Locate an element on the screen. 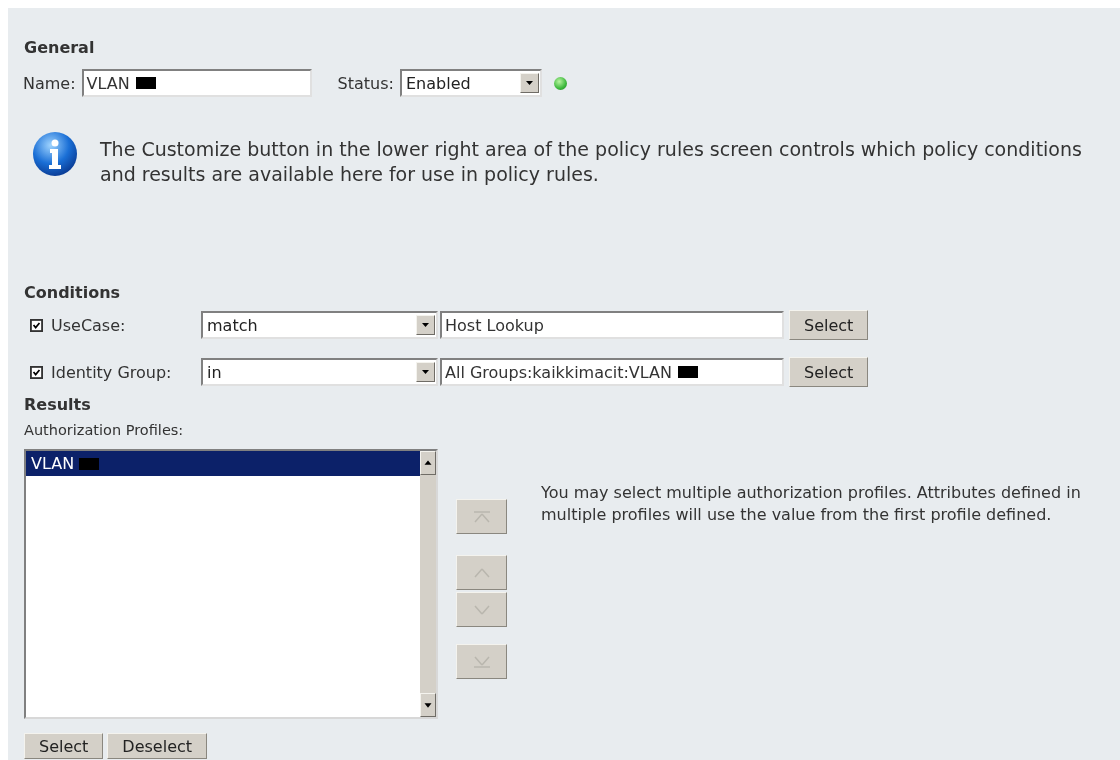 This screenshot has width=1120, height=760. field-label: Name: is located at coordinates (49, 83).